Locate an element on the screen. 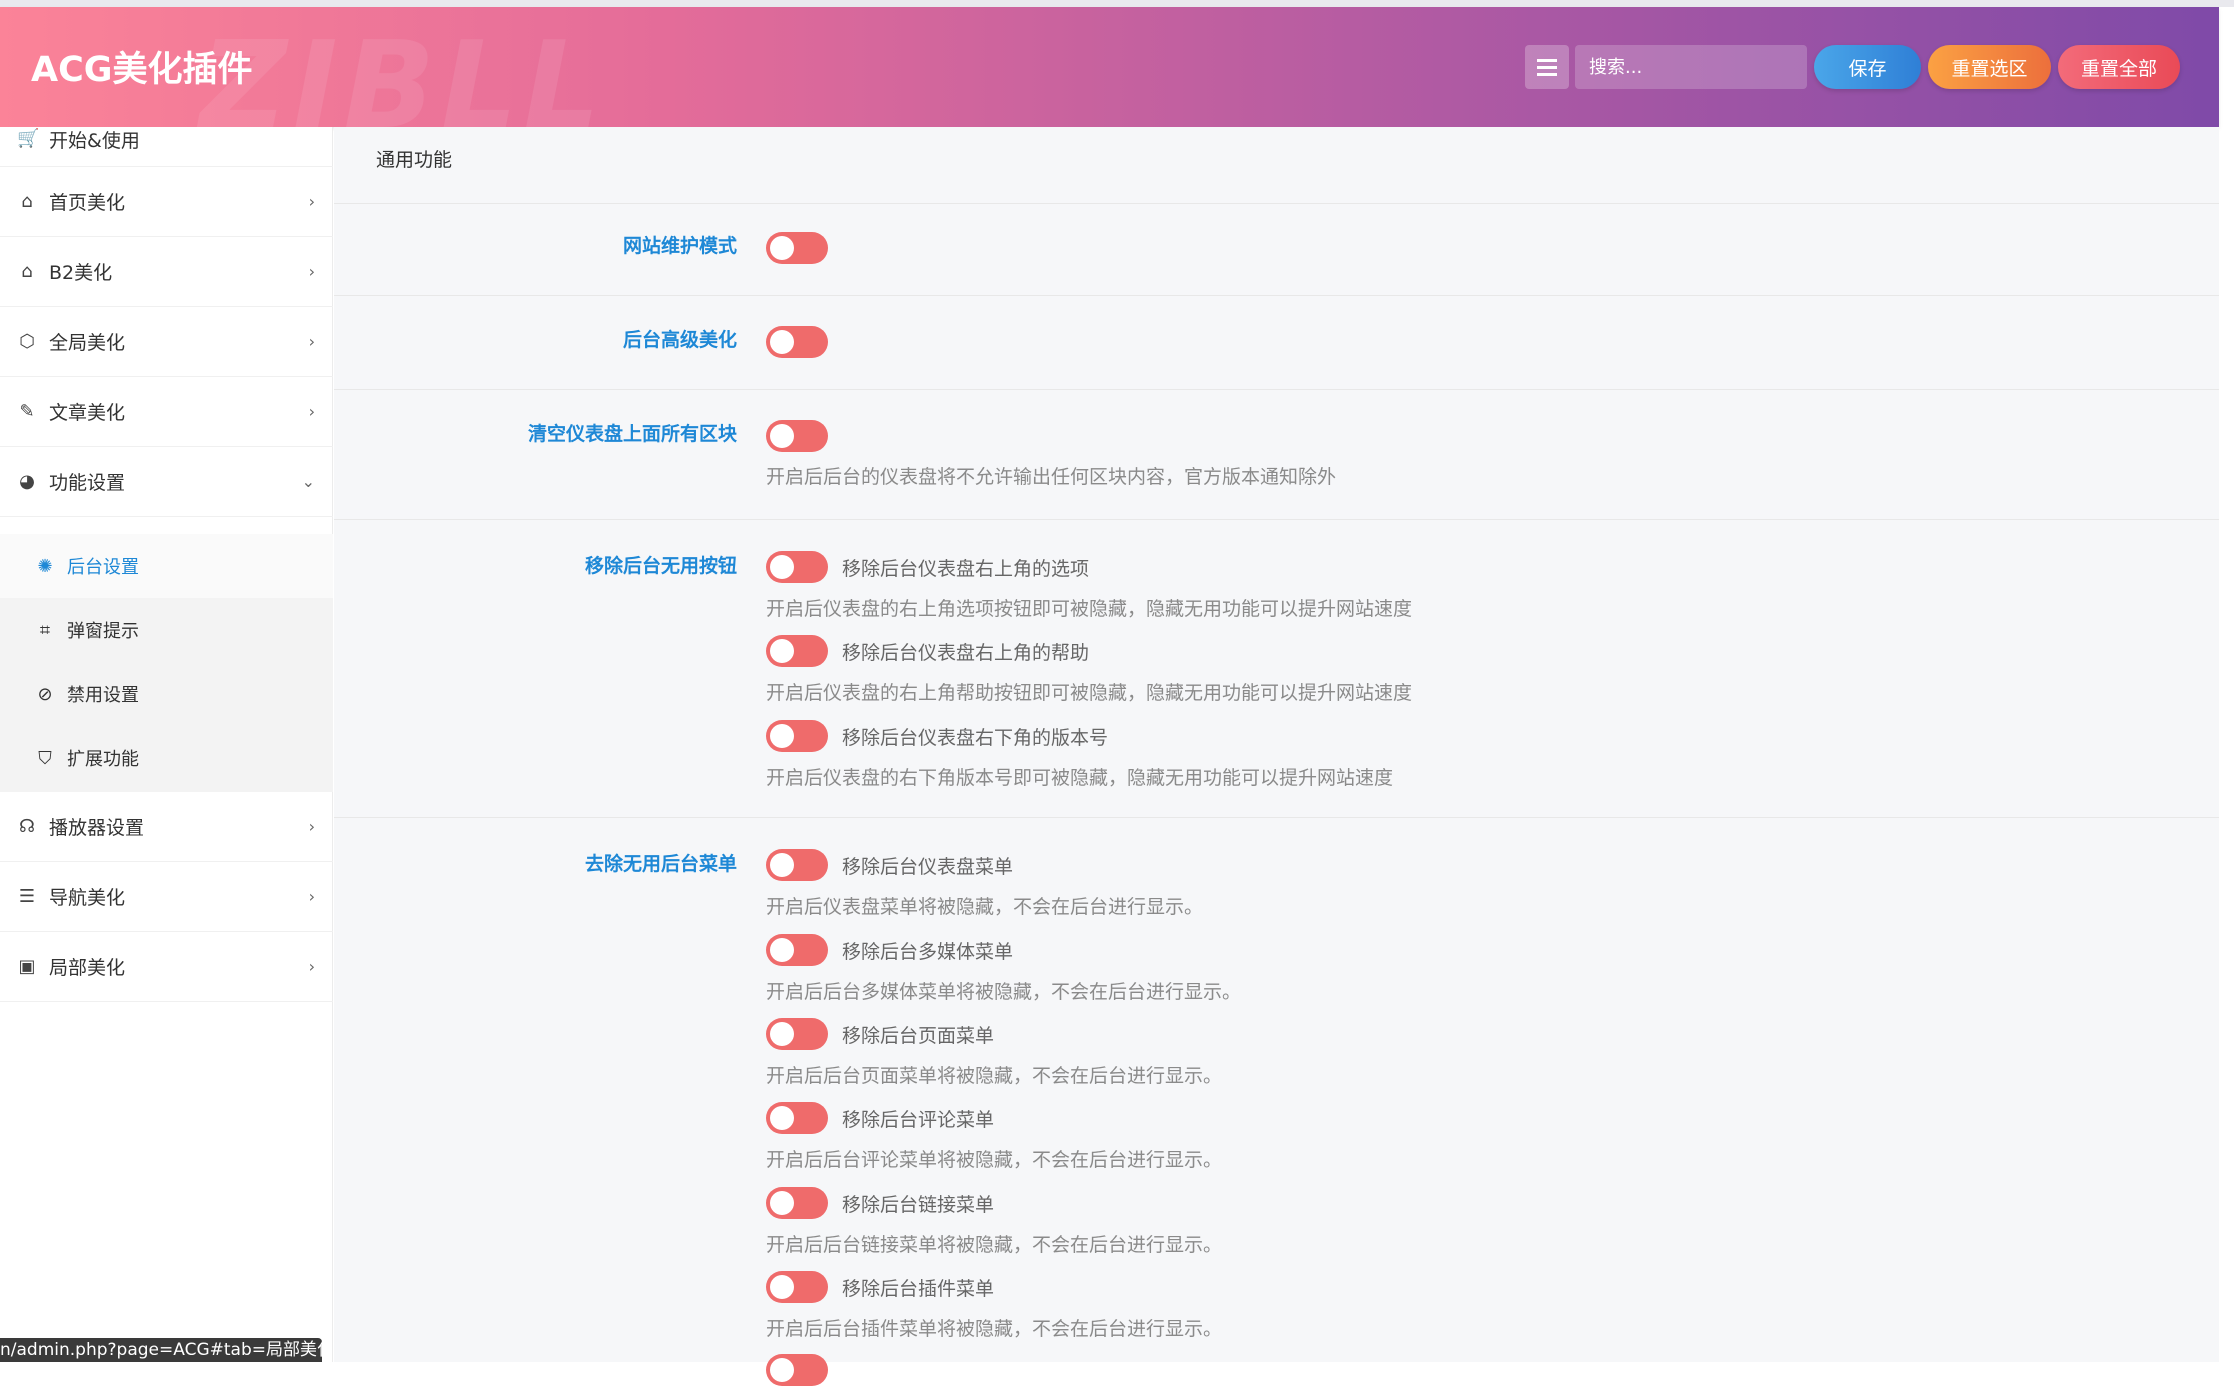 The width and height of the screenshot is (2234, 1386). sidebar-subitem-label: 扩展功能 is located at coordinates (103, 759).